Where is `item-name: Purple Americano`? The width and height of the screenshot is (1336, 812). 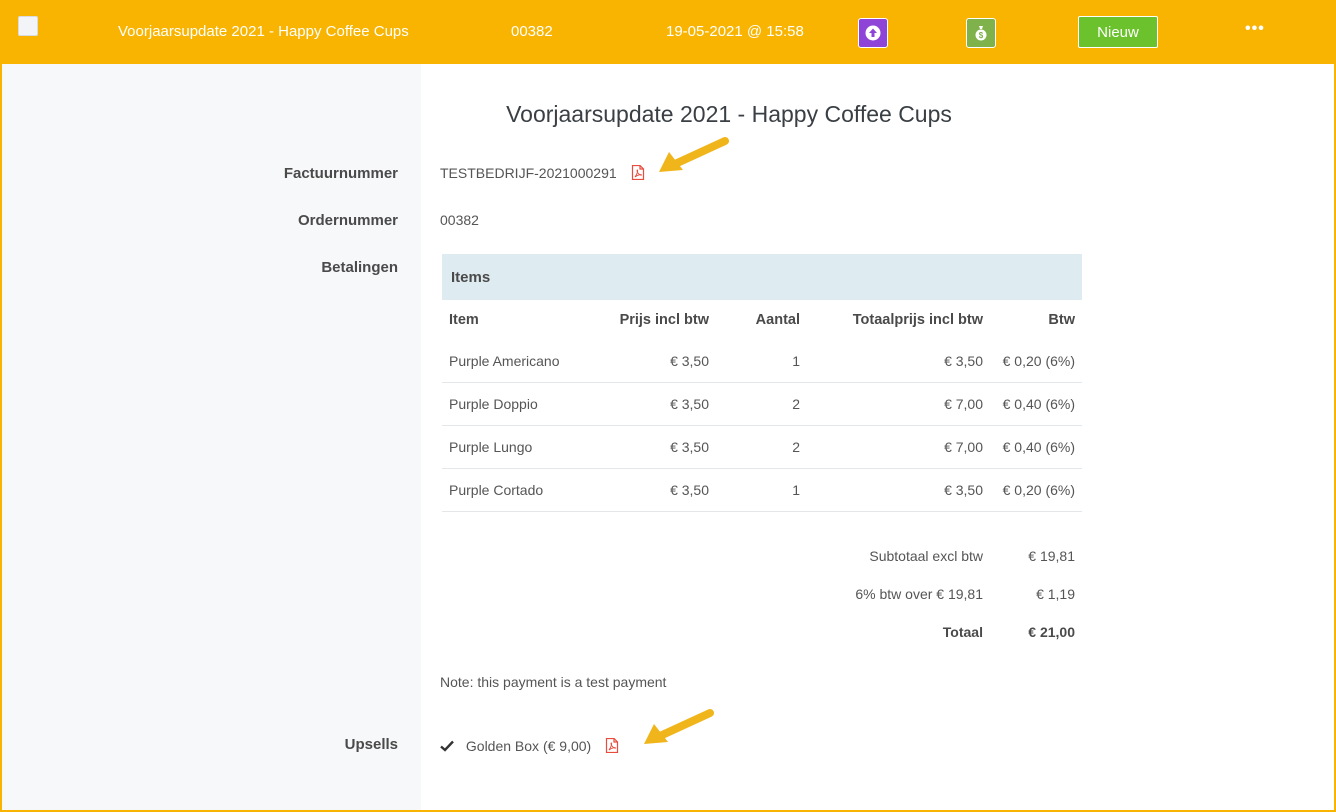 item-name: Purple Americano is located at coordinates (504, 361).